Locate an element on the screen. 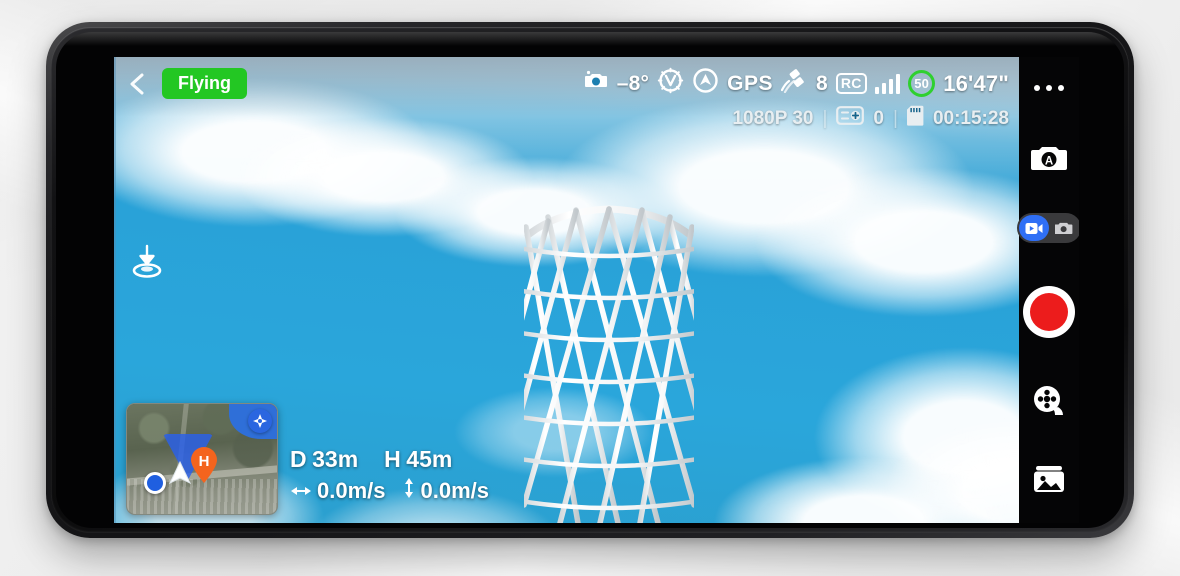  exposure-value: 0 is located at coordinates (878, 118).